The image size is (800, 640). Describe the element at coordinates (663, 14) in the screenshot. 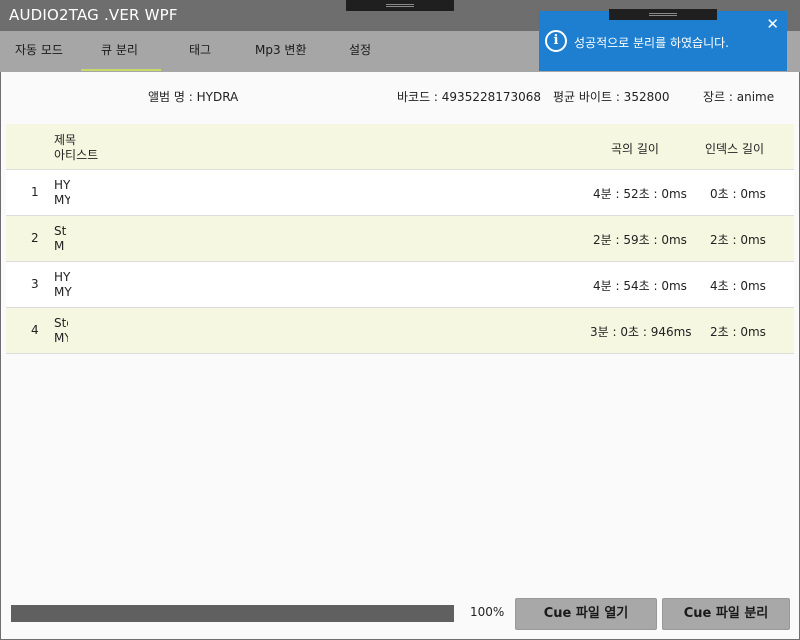

I see `toast-drag-handle-icon` at that location.